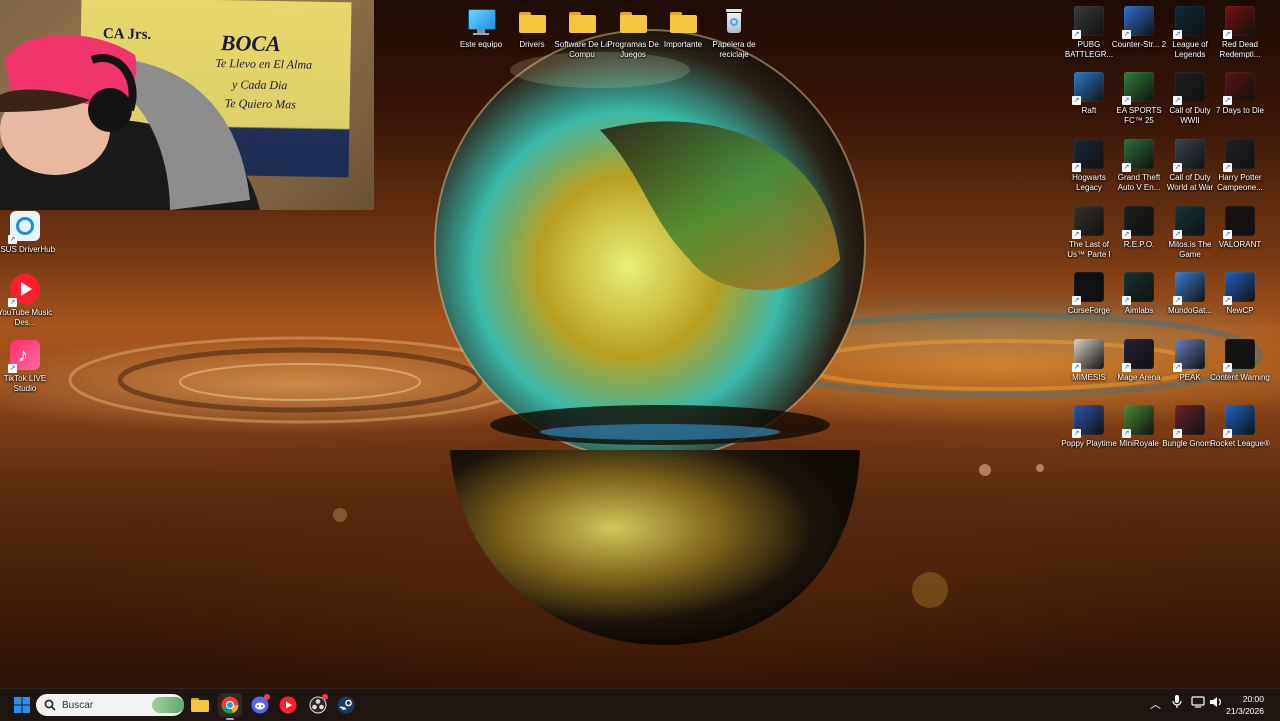  I want to click on taskbar-steam, so click(346, 705).